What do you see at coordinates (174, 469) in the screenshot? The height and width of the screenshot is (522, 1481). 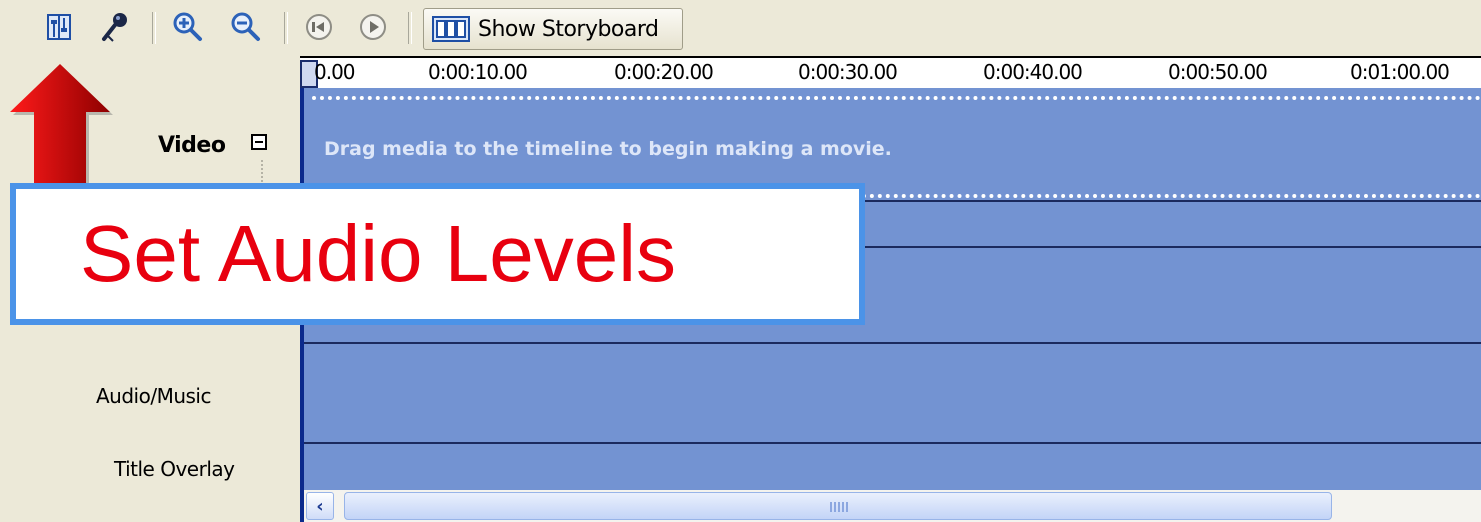 I see `title-overlay-track-label: Title Overlay` at bounding box center [174, 469].